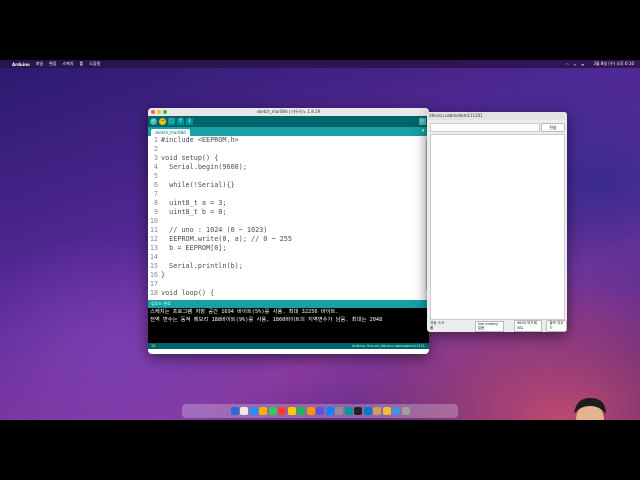 This screenshot has height=480, width=640. What do you see at coordinates (497, 227) in the screenshot?
I see `serial-output-area` at bounding box center [497, 227].